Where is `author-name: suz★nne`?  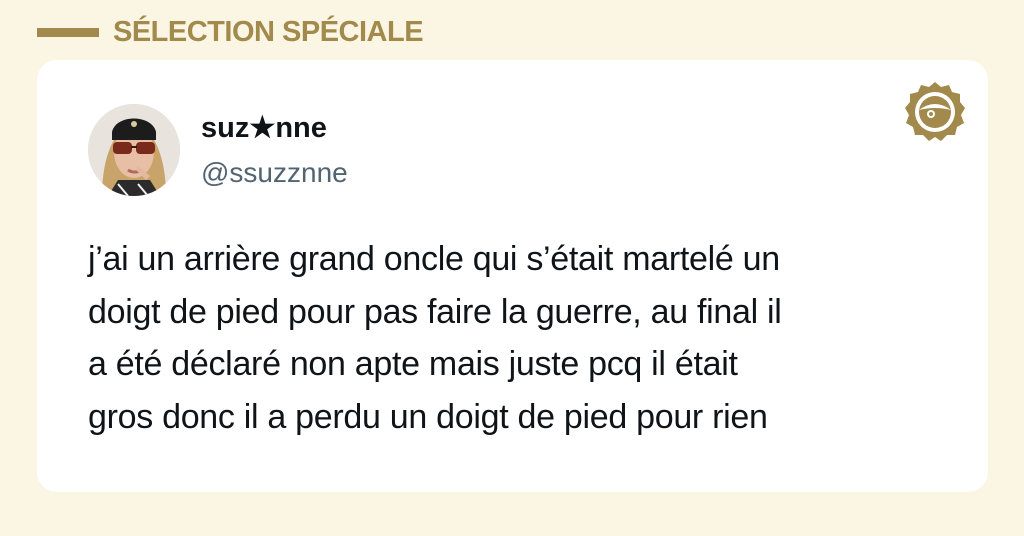 author-name: suz★nne is located at coordinates (264, 127).